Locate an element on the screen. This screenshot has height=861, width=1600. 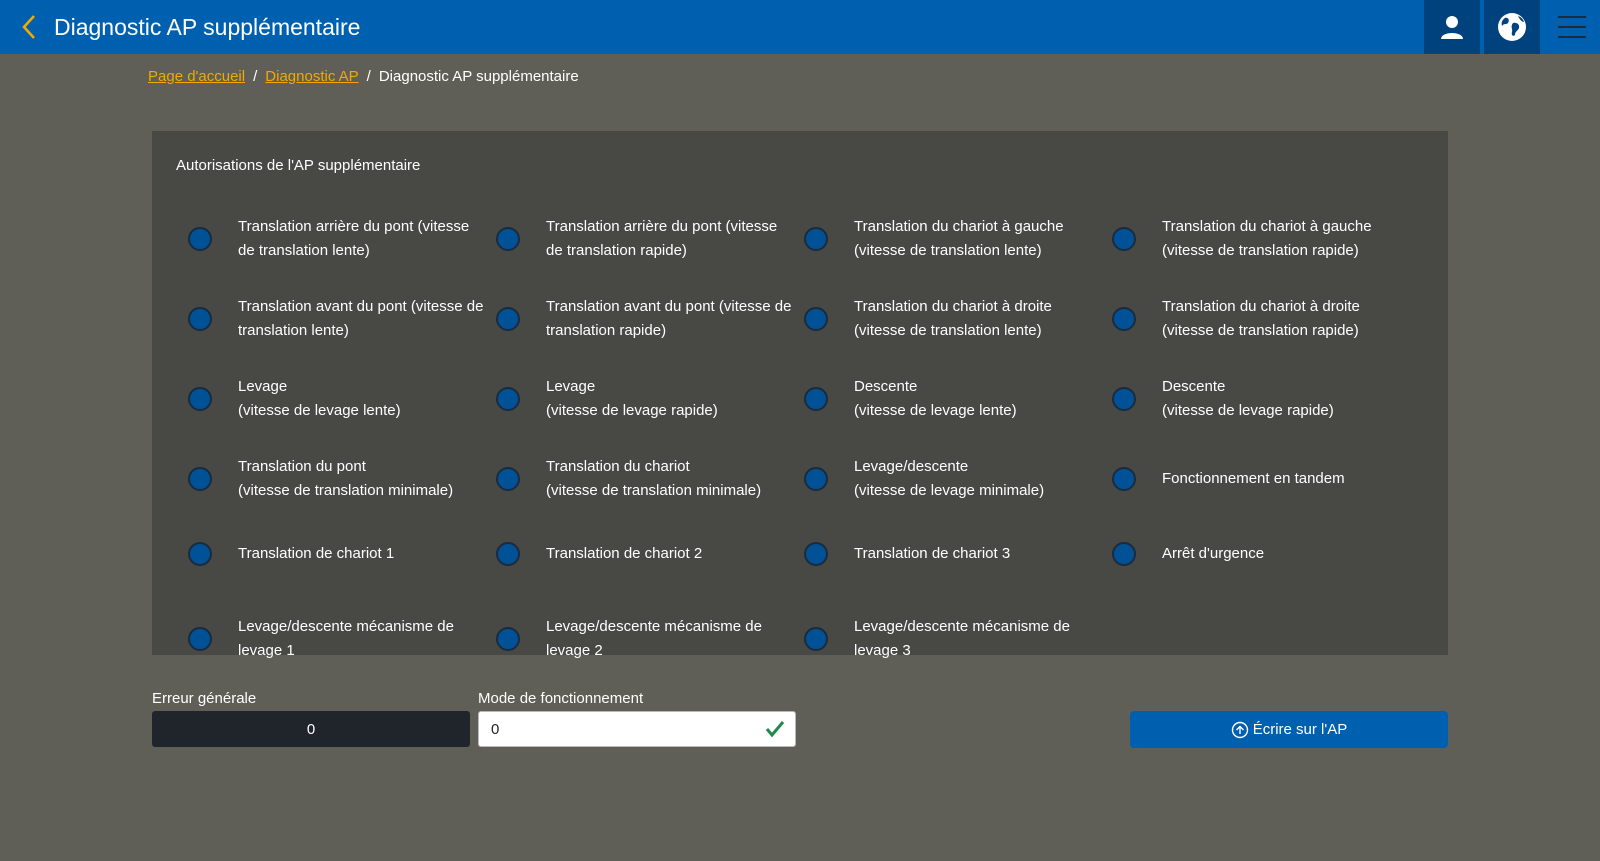
general-error-value: 0 is located at coordinates (311, 729).